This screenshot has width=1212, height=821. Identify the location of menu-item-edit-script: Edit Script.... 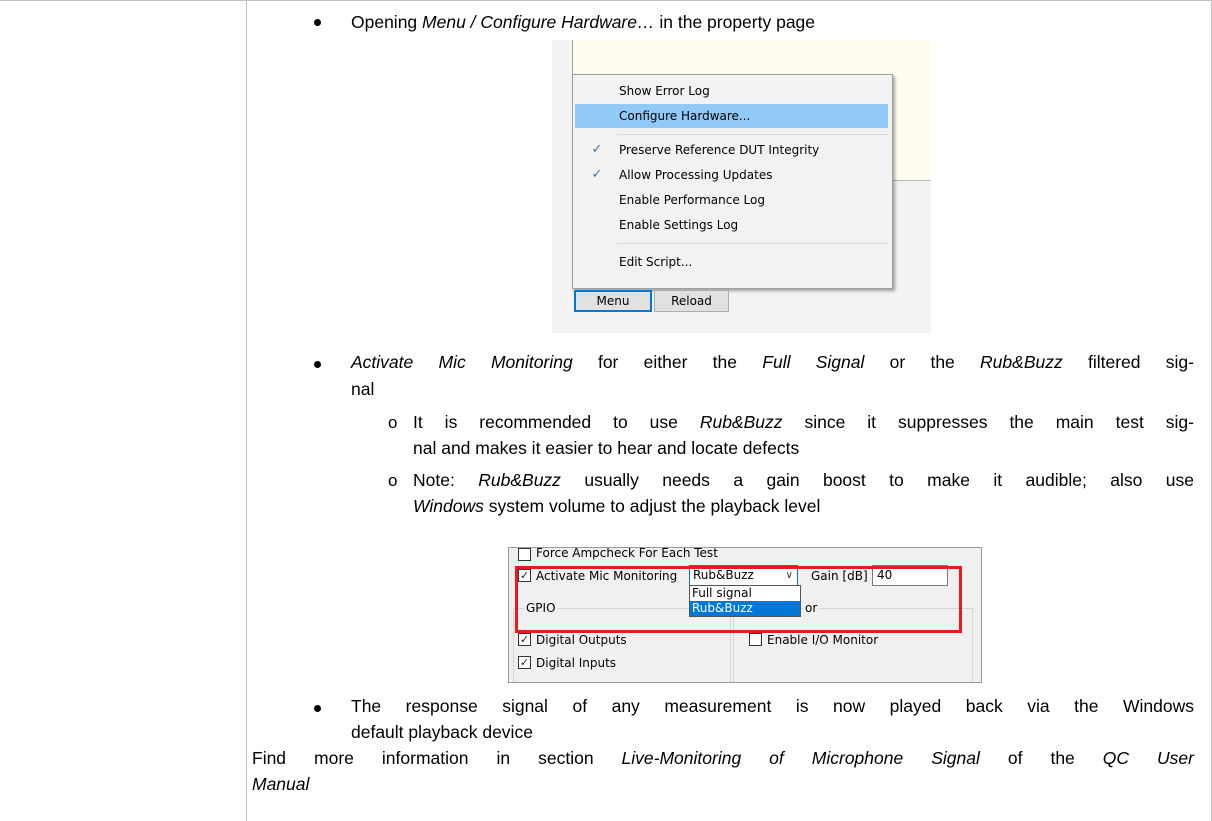
(731, 262).